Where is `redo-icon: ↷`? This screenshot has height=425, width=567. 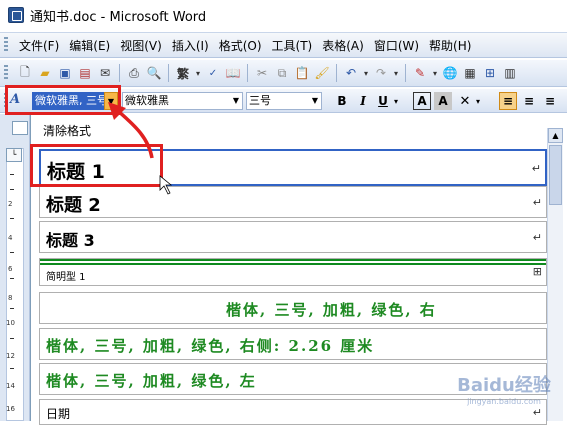 redo-icon: ↷ is located at coordinates (381, 73).